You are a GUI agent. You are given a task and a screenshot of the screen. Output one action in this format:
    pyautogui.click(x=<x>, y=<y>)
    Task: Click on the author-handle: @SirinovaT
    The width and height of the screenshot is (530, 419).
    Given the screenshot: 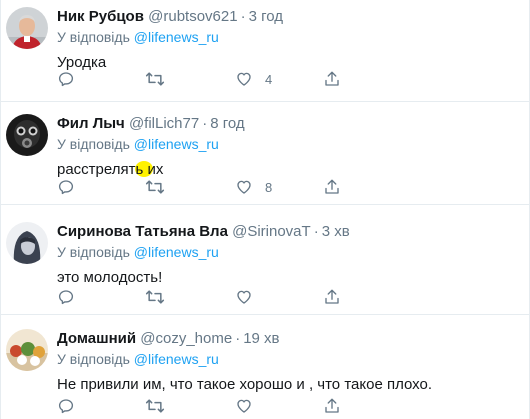 What is the action you would take?
    pyautogui.click(x=271, y=231)
    